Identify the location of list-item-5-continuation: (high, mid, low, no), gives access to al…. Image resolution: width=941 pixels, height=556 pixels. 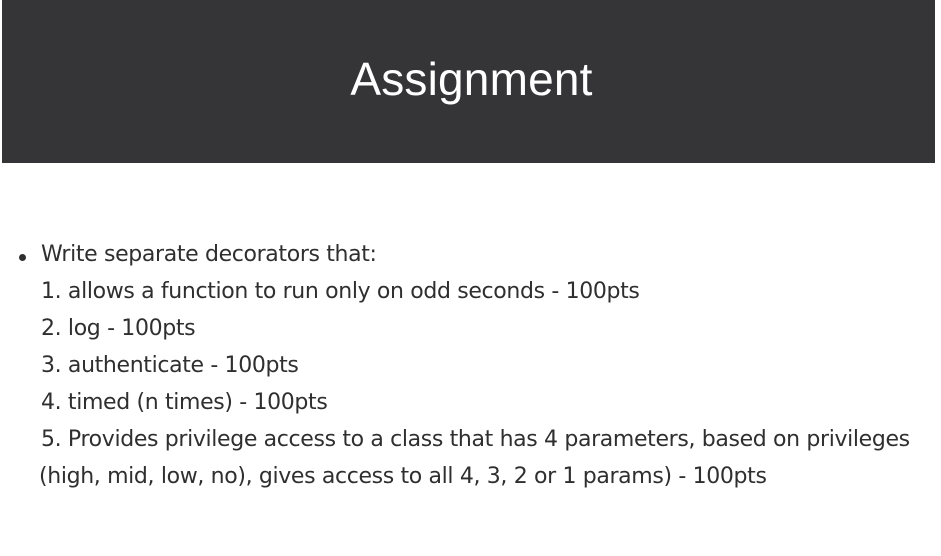
(403, 476).